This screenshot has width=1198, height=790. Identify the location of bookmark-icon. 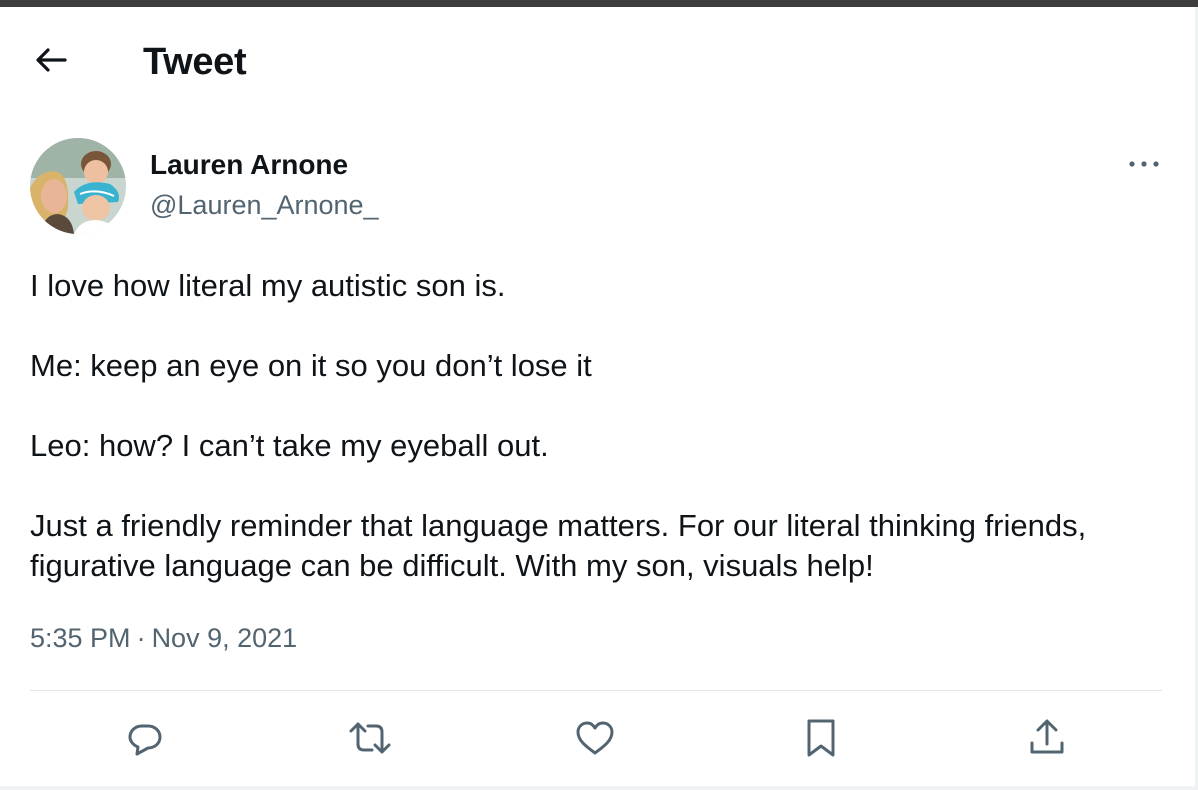
(821, 740).